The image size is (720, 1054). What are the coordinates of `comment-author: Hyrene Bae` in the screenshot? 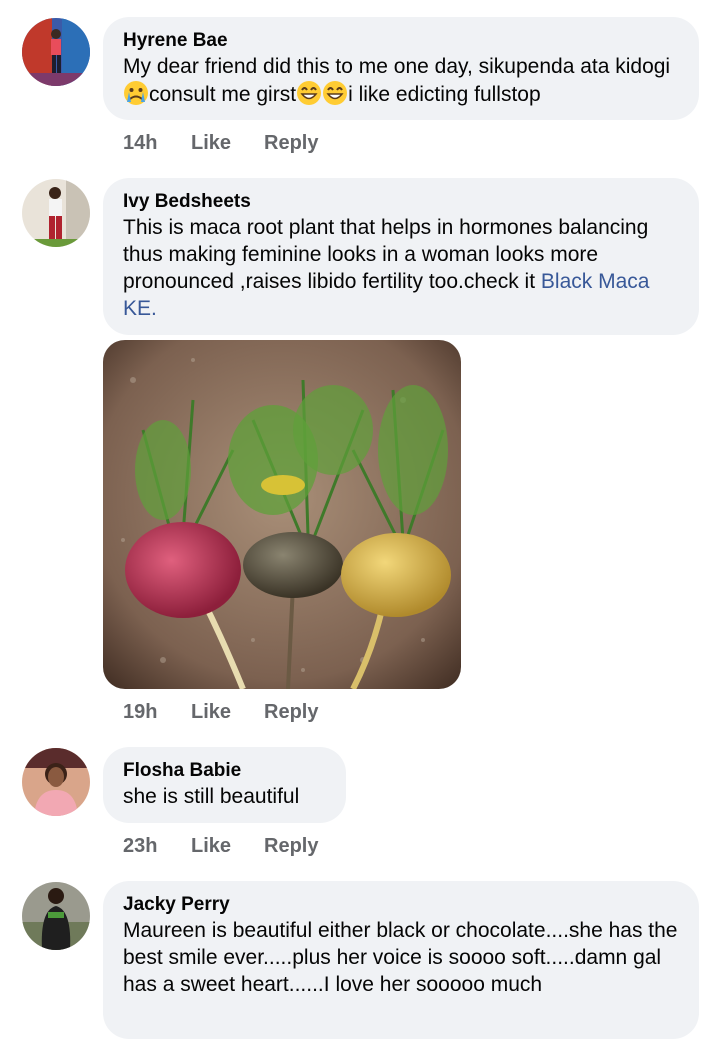 It's located at (401, 41).